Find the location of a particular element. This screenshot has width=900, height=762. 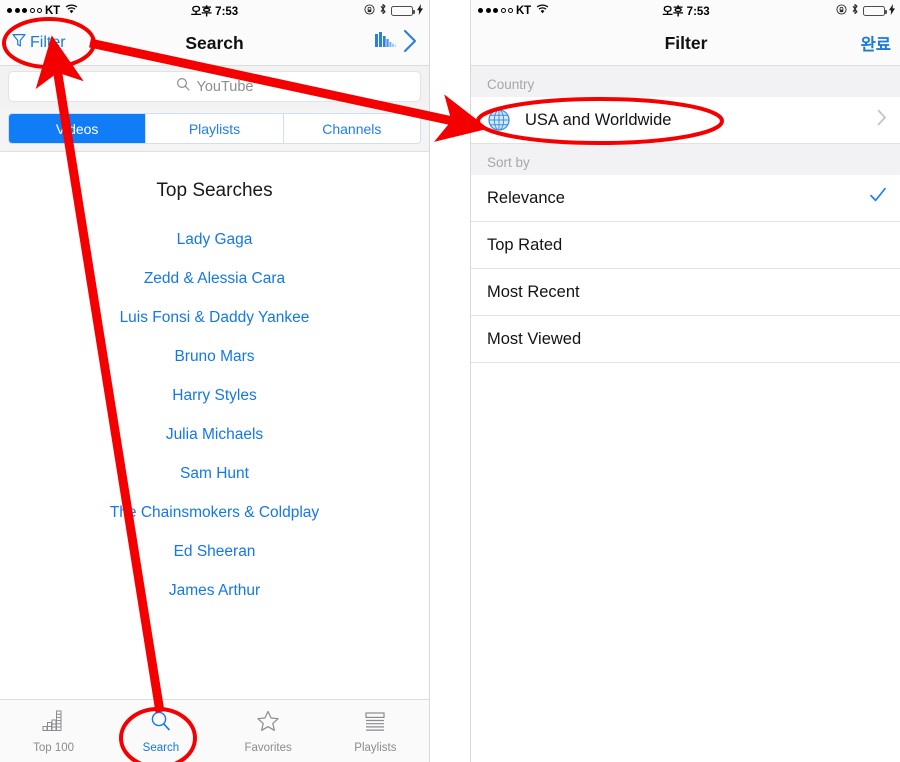

list-item: James Arthur is located at coordinates (214, 590).